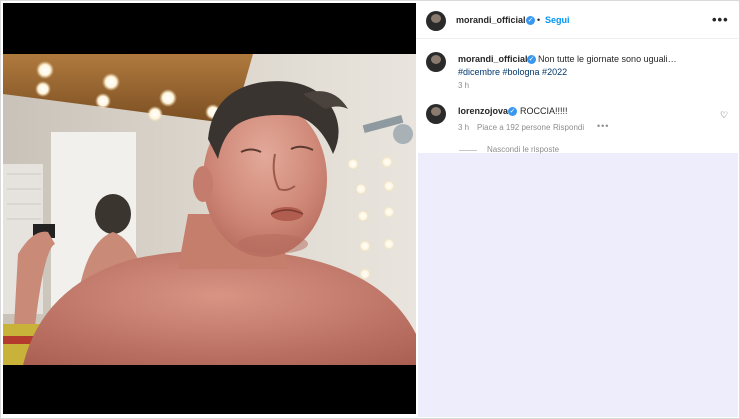 This screenshot has width=740, height=419. I want to click on comment-likes: Piace a 192 persone, so click(513, 127).